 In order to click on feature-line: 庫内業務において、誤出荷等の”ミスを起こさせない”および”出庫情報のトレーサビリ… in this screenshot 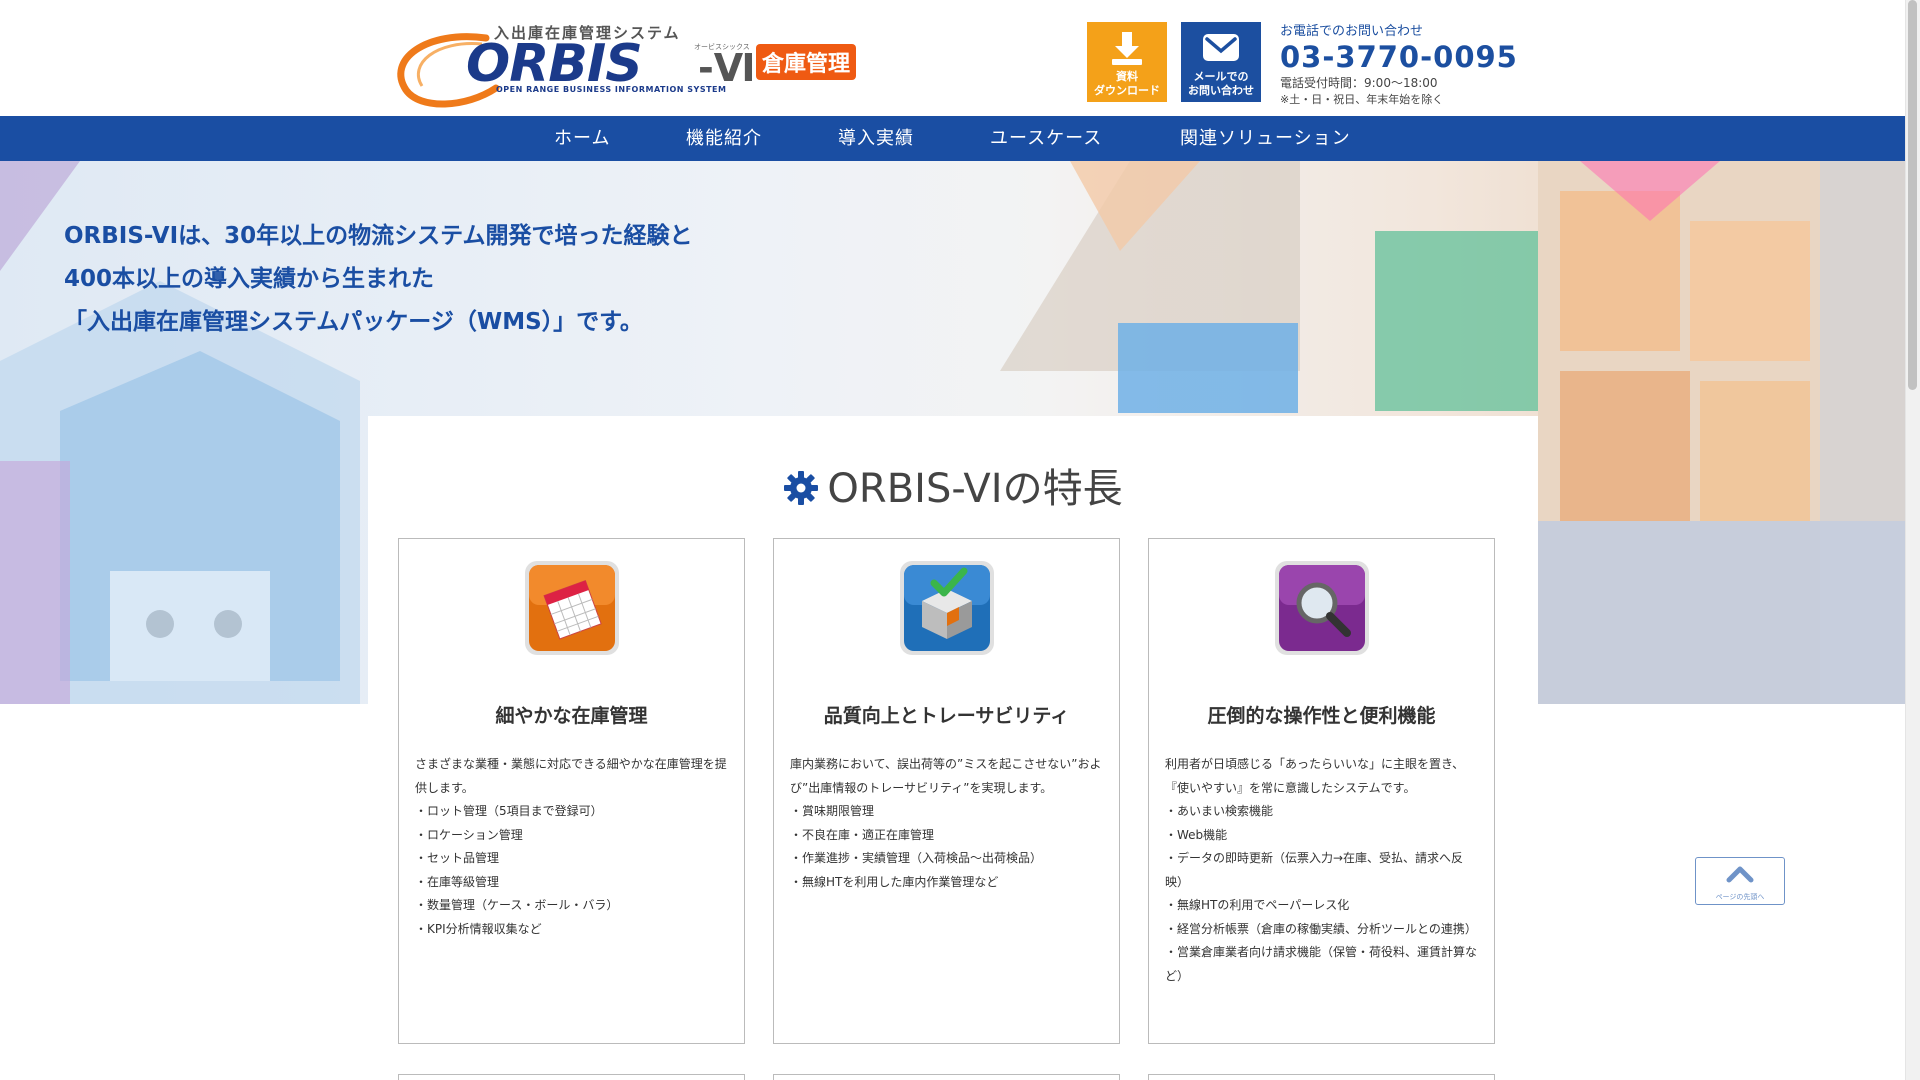, I will do `click(946, 776)`.